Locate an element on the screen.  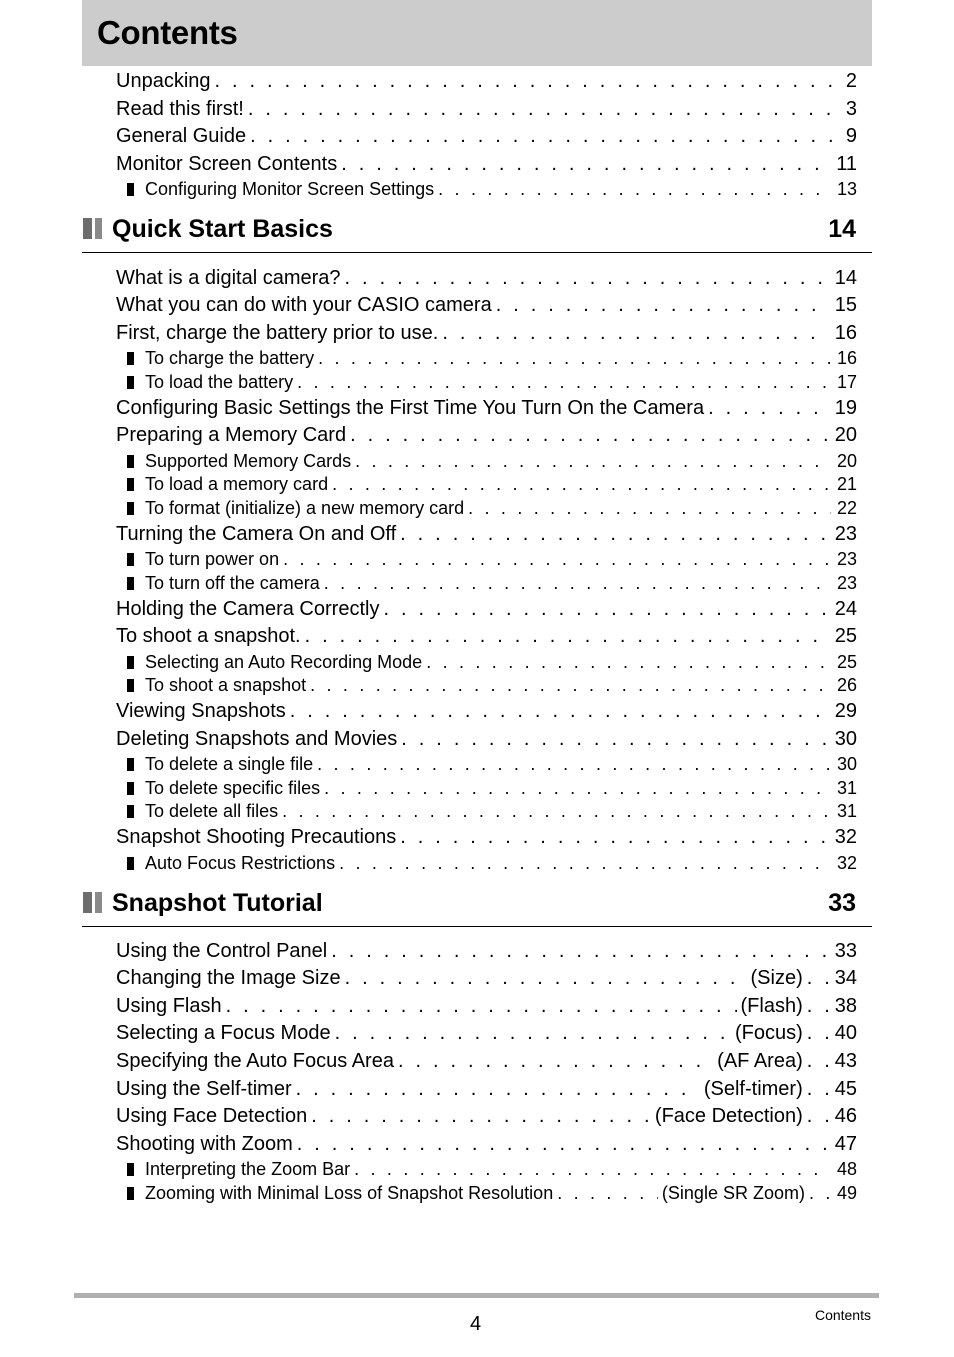
section-title: Quick Start Basics is located at coordinates (222, 229).